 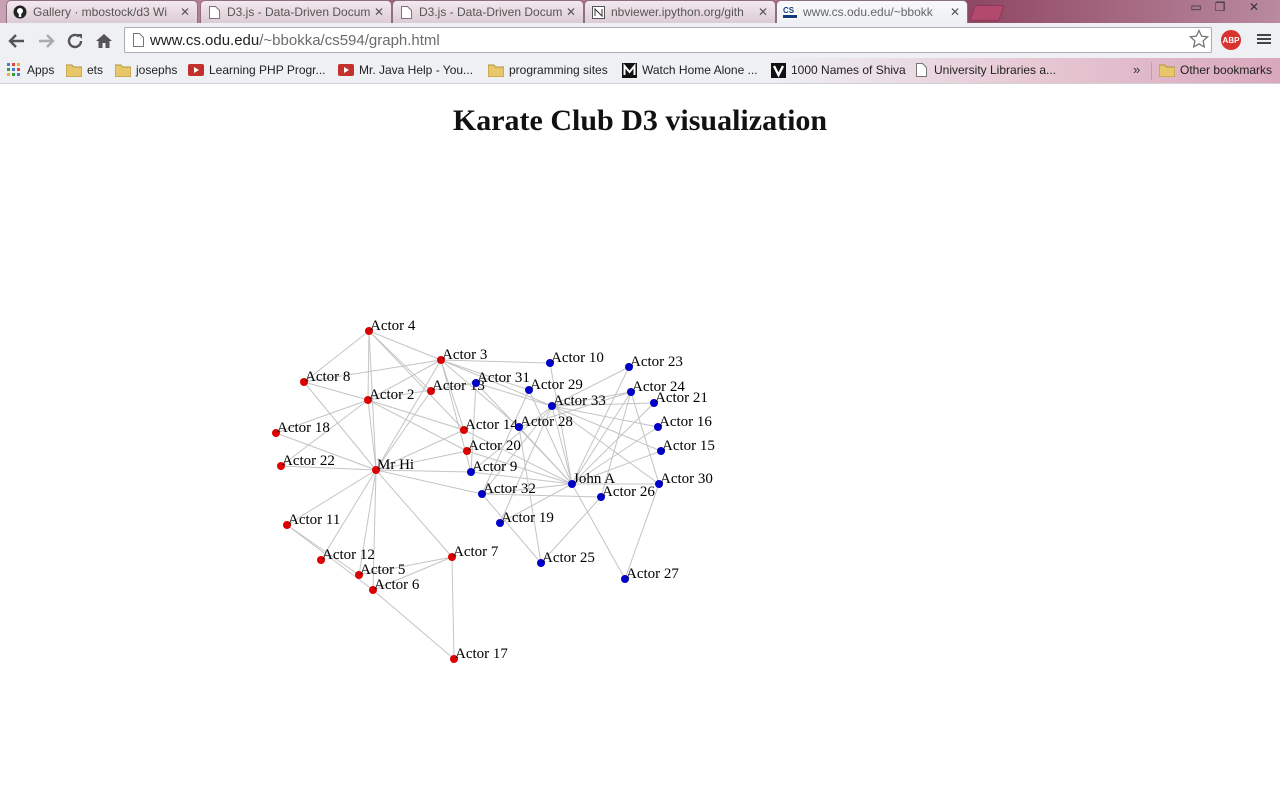 I want to click on graph-node-A3: Actor 3, so click(x=462, y=355).